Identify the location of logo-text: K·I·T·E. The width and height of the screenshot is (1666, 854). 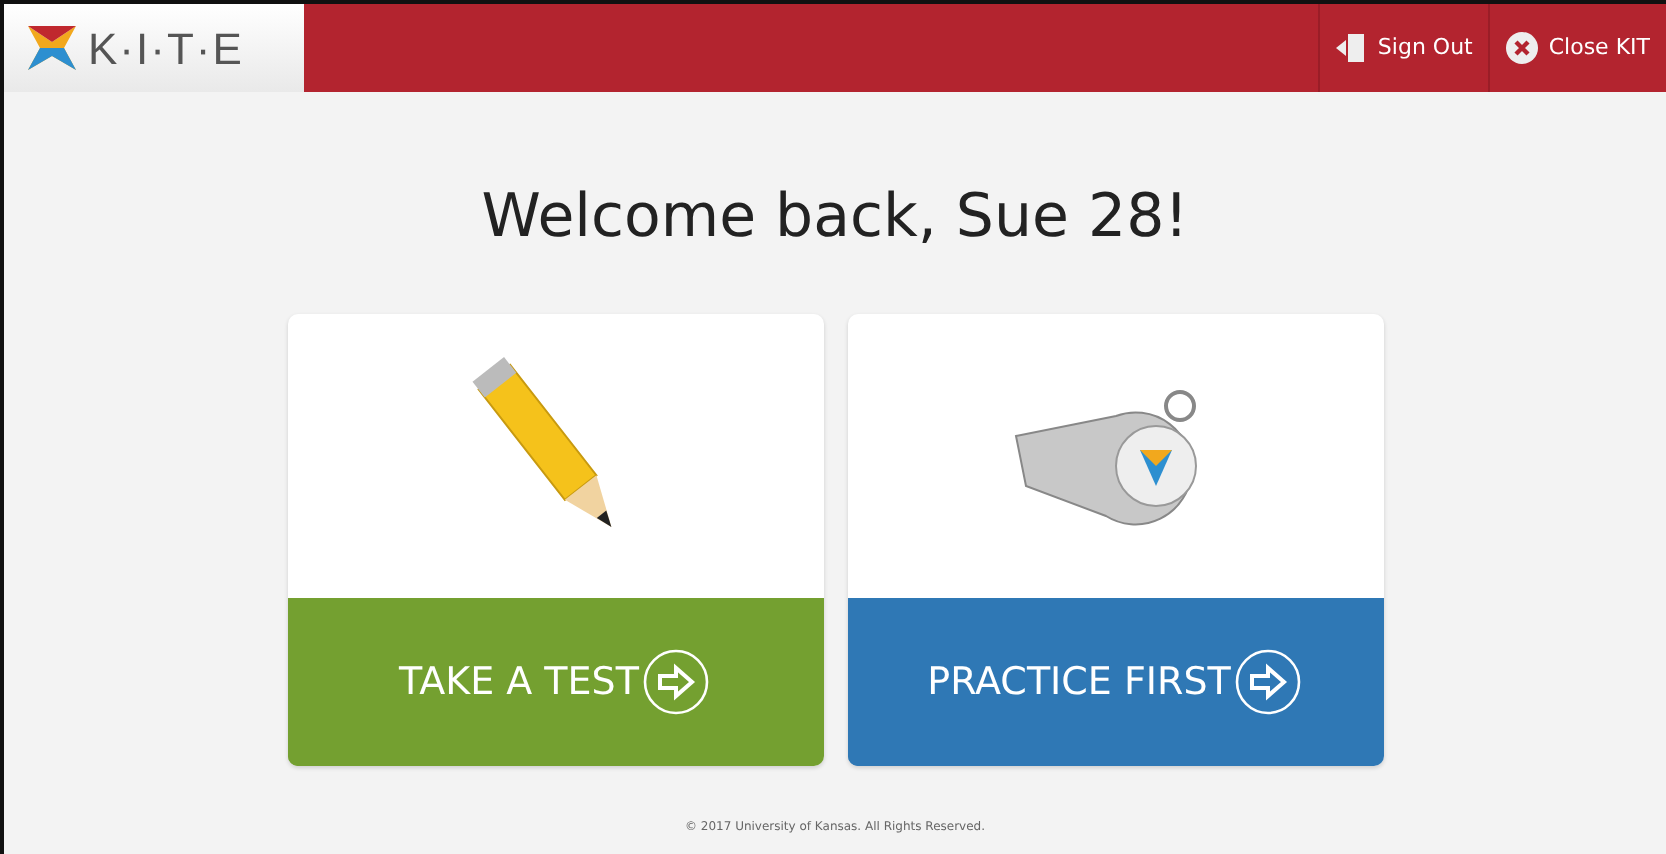
(166, 49).